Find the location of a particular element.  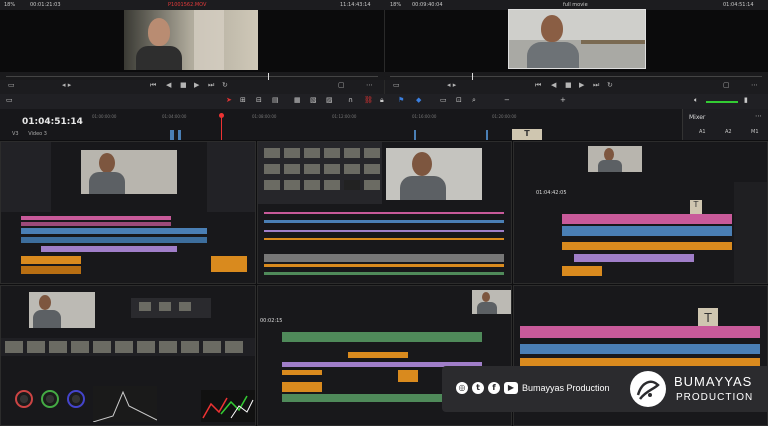

position-lock-icon: 🔒︎ is located at coordinates (382, 100).